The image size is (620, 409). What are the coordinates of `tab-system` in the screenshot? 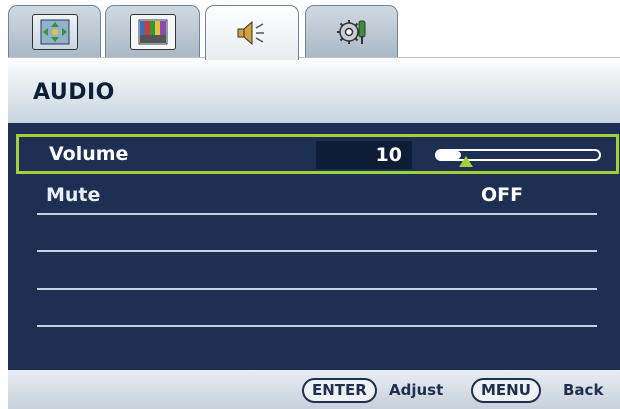 It's located at (351, 31).